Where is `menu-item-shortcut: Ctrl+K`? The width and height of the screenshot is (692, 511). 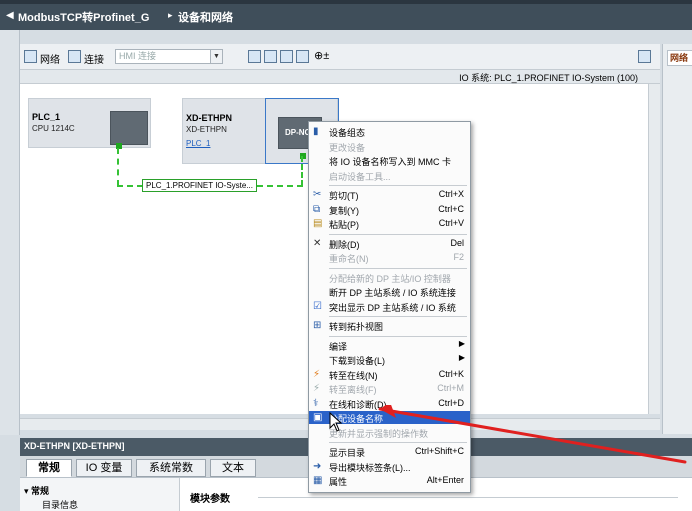 menu-item-shortcut: Ctrl+K is located at coordinates (451, 373).